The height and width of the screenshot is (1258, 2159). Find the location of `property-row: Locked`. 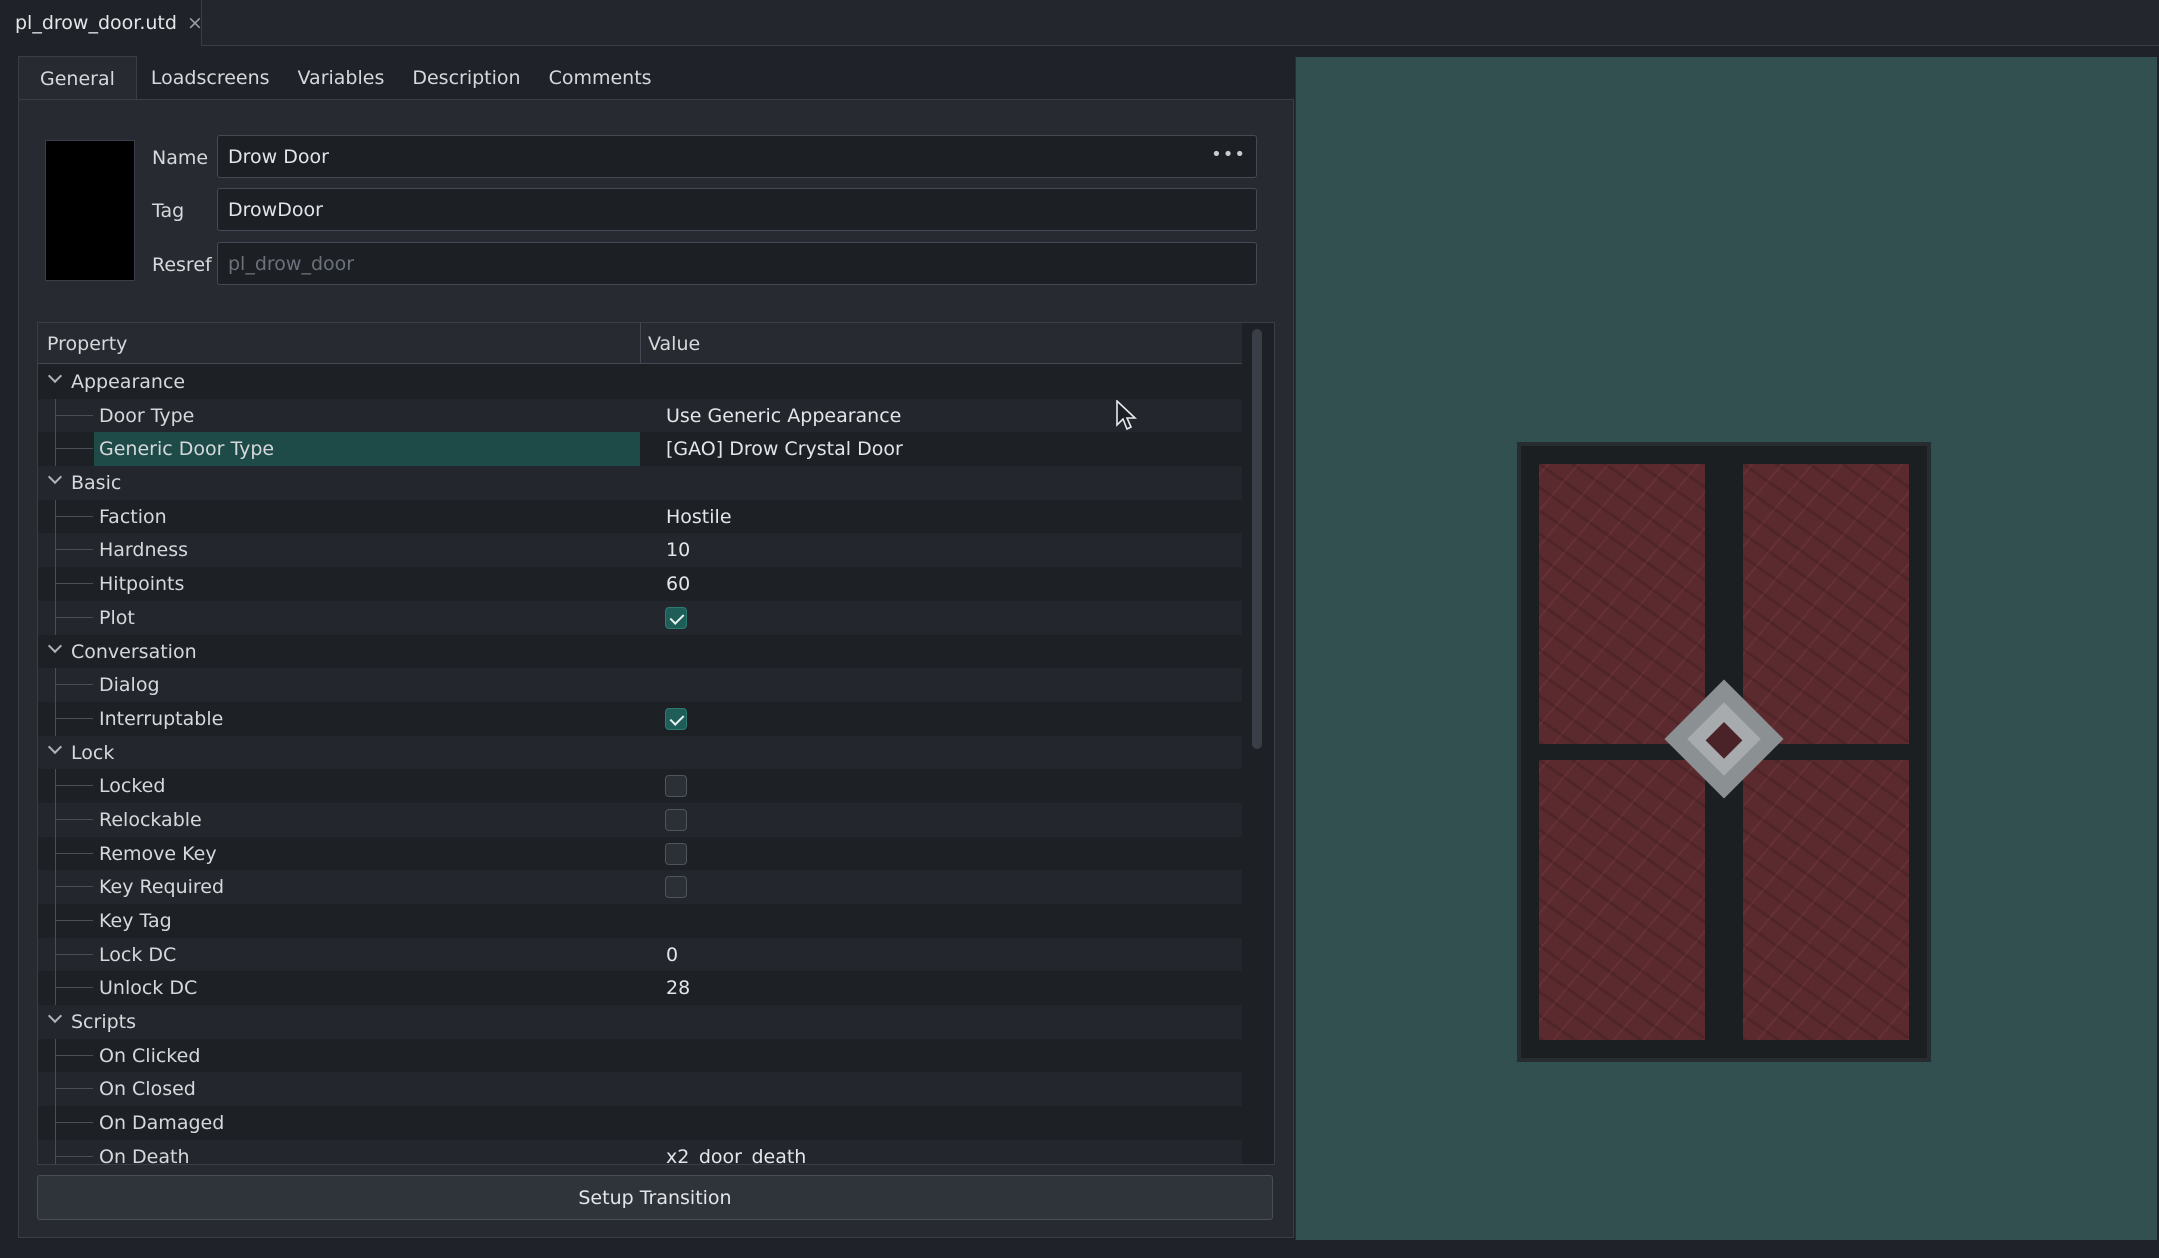

property-row: Locked is located at coordinates (640, 786).